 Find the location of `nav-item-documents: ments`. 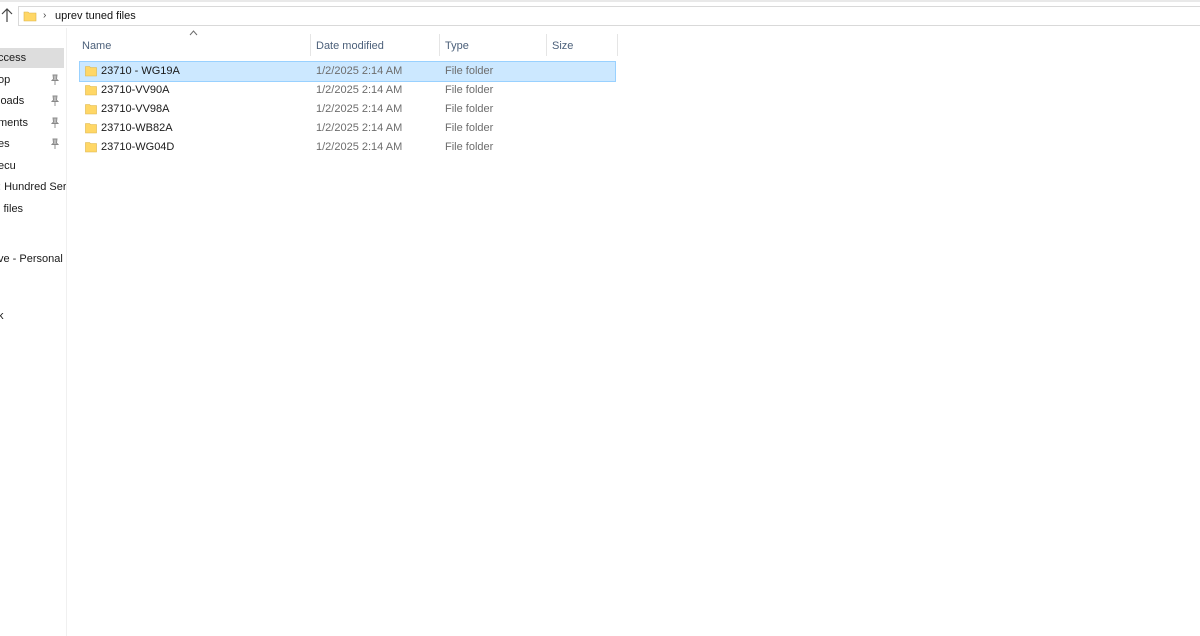

nav-item-documents: ments is located at coordinates (32, 123).